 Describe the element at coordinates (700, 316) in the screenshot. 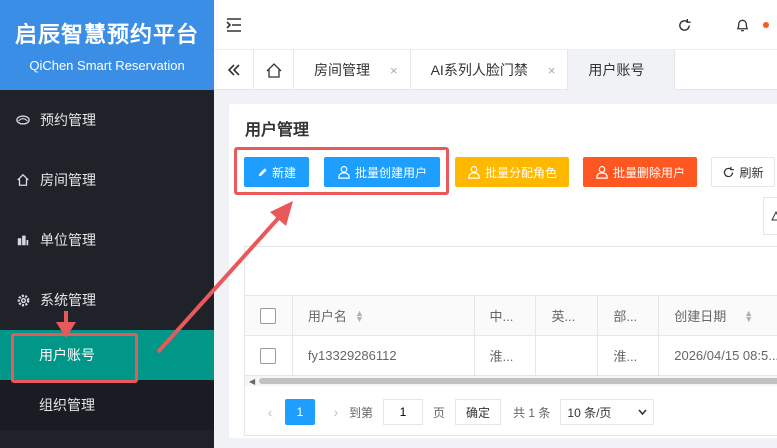

I see `column-label: 创建日期` at that location.